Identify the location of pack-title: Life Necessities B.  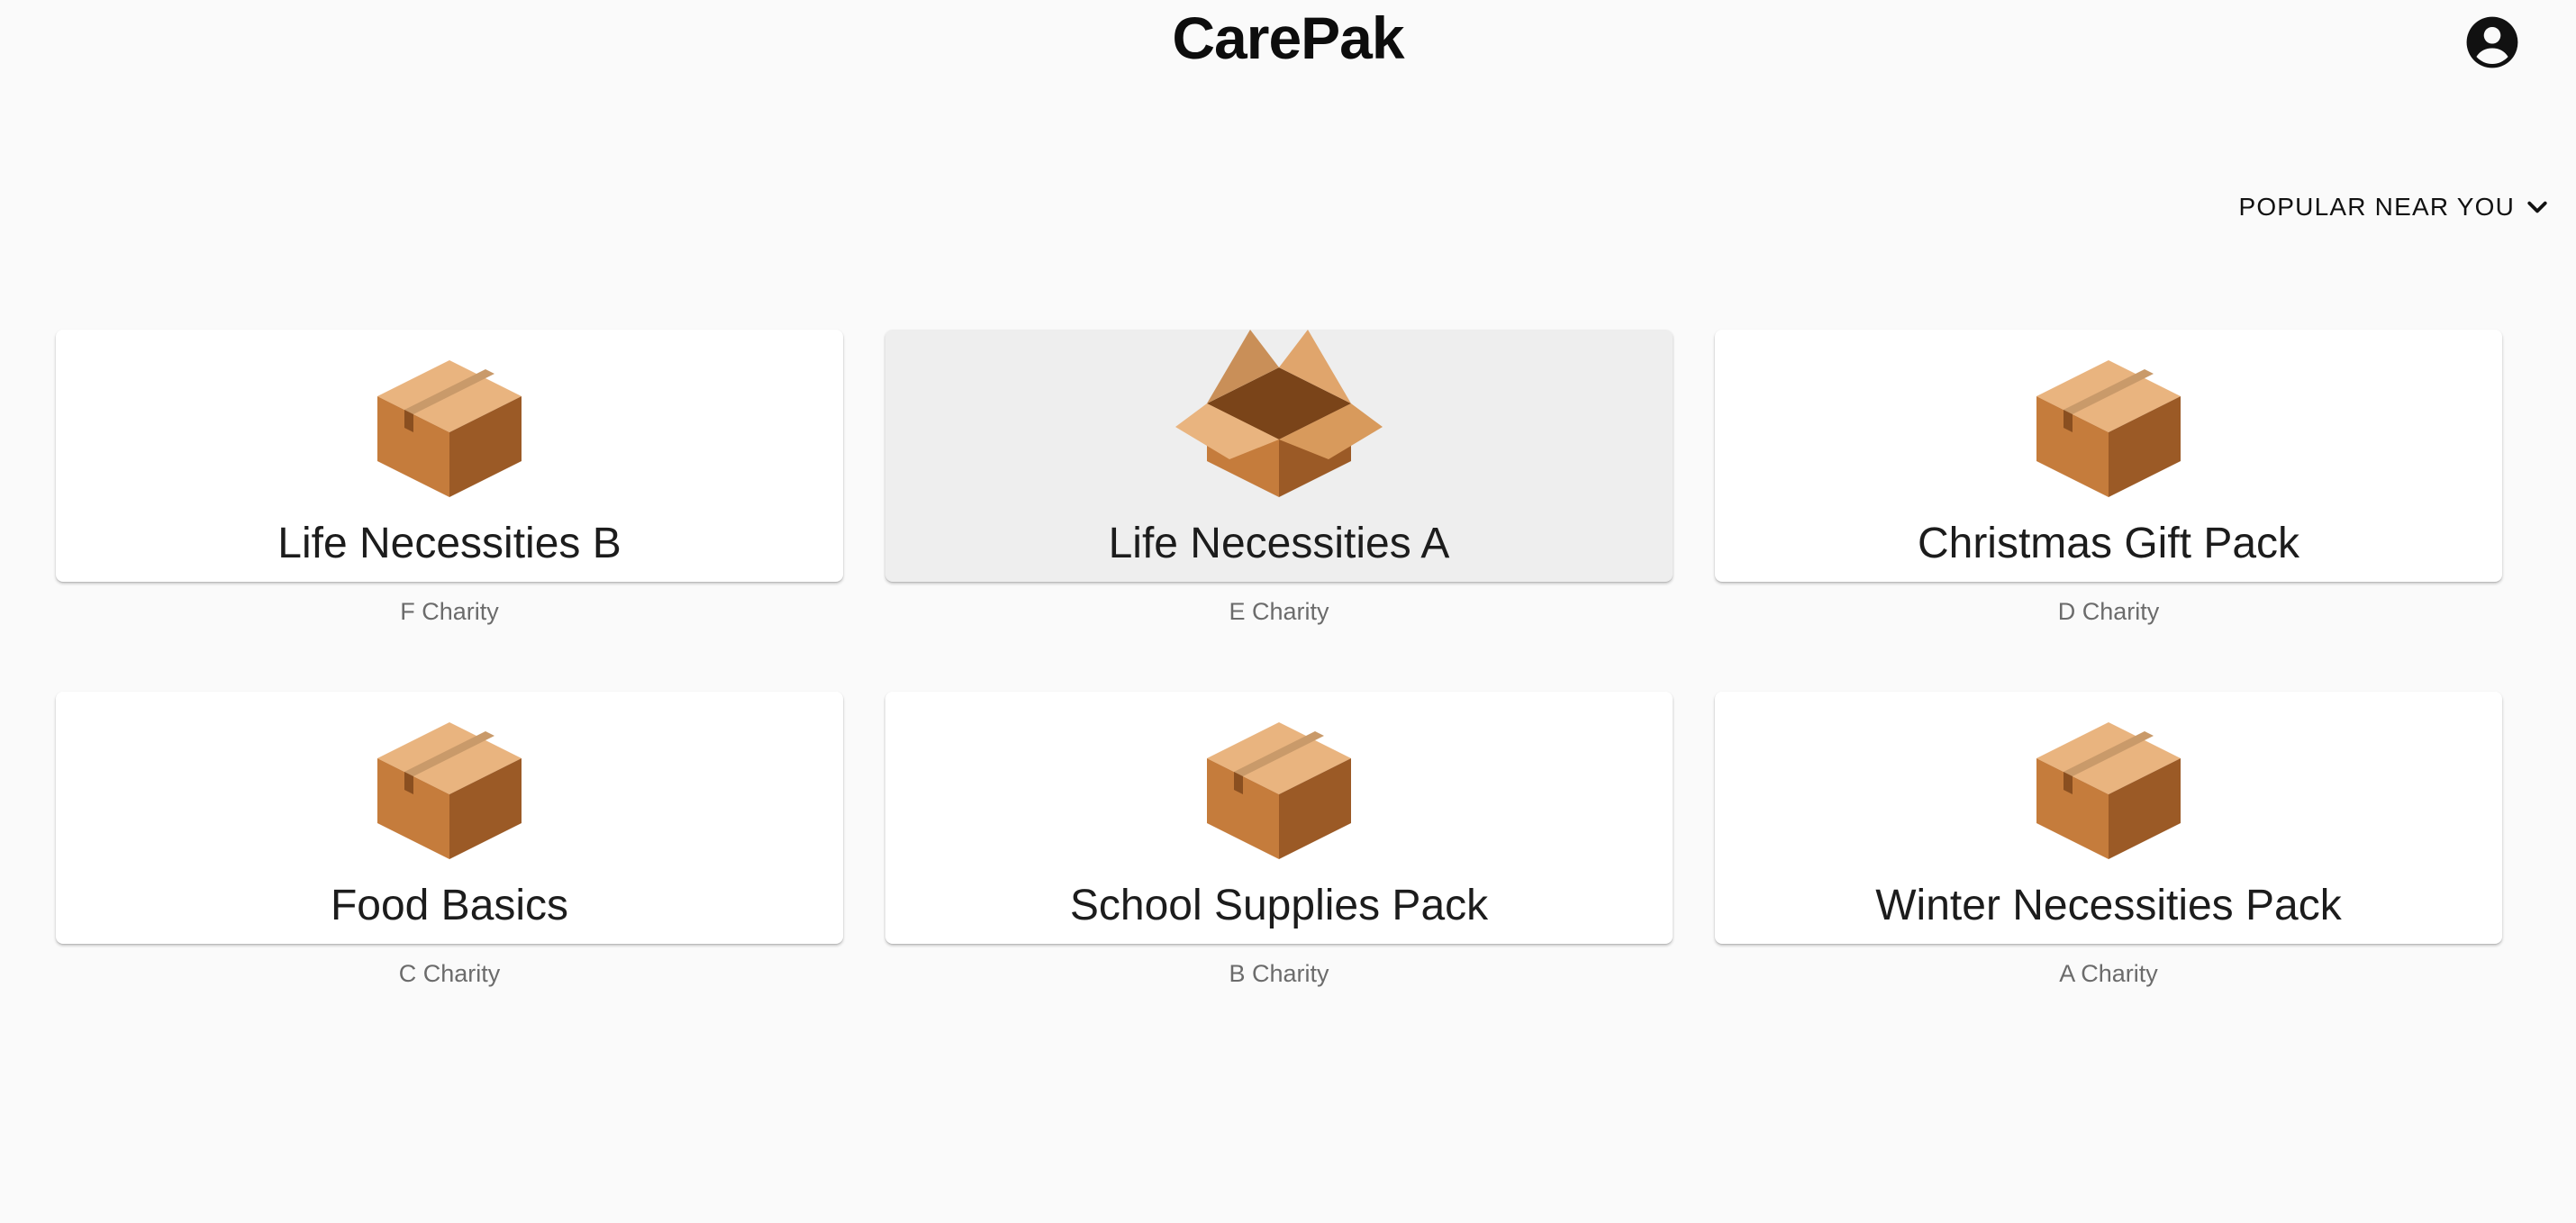
(449, 543).